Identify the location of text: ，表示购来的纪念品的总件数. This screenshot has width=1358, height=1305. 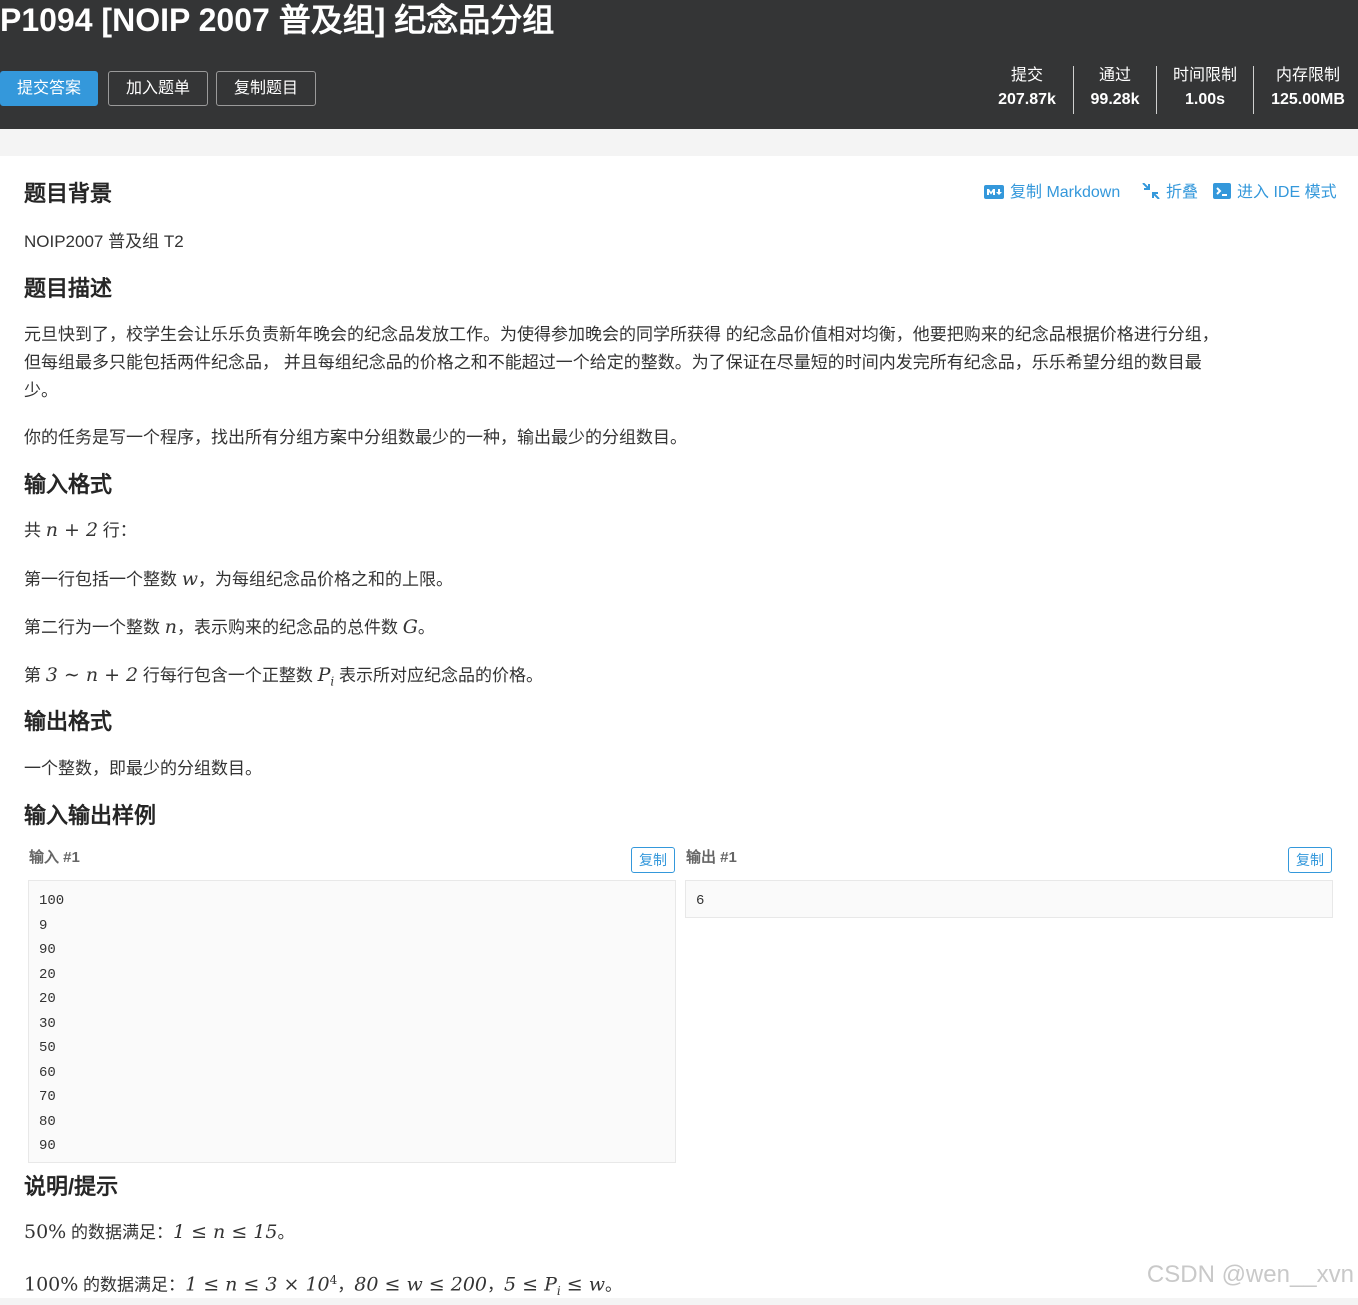
(289, 627).